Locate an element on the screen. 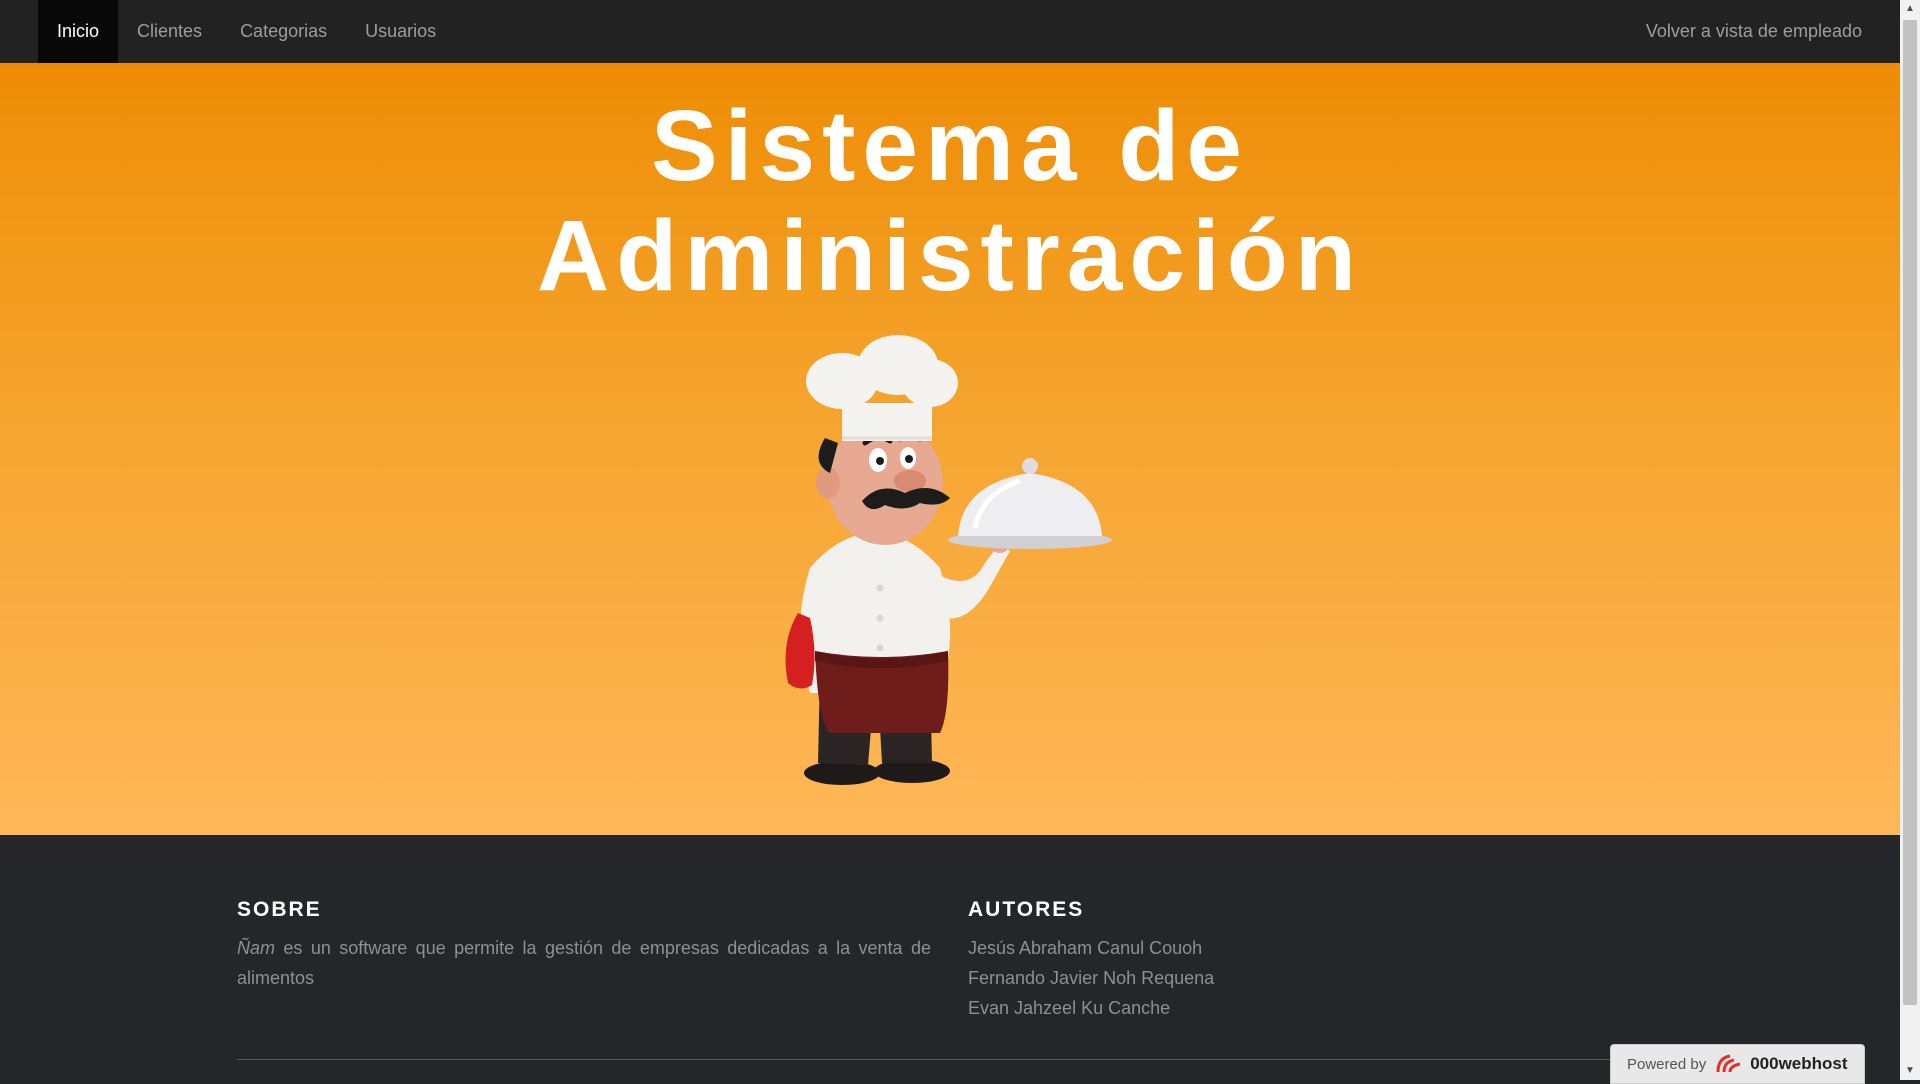 The width and height of the screenshot is (1920, 1084). powered-by-label: Powered by is located at coordinates (1667, 1064).